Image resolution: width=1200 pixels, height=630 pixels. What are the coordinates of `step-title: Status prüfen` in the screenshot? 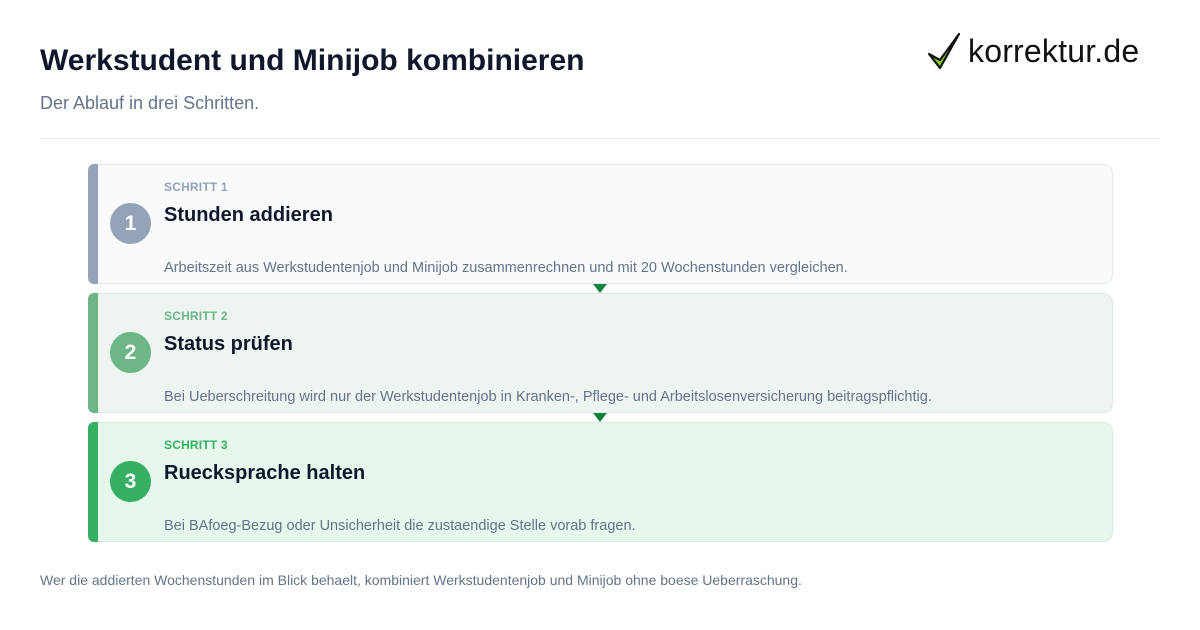 It's located at (228, 344).